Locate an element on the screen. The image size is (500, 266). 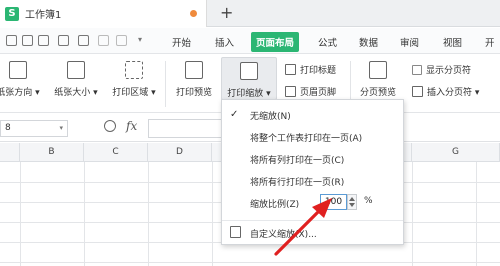
name-box-value: 8 is located at coordinates (8, 128).